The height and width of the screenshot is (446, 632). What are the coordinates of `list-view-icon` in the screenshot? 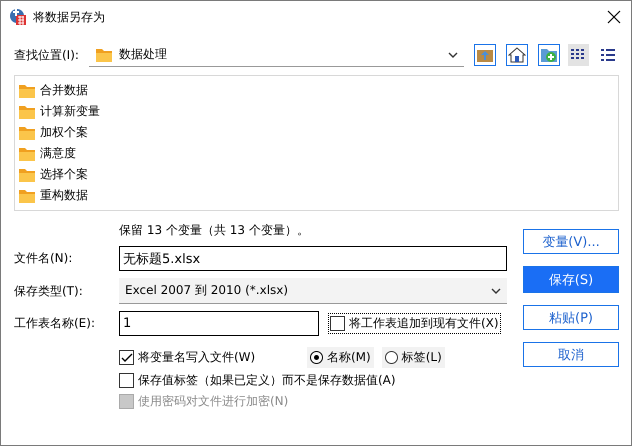 It's located at (578, 55).